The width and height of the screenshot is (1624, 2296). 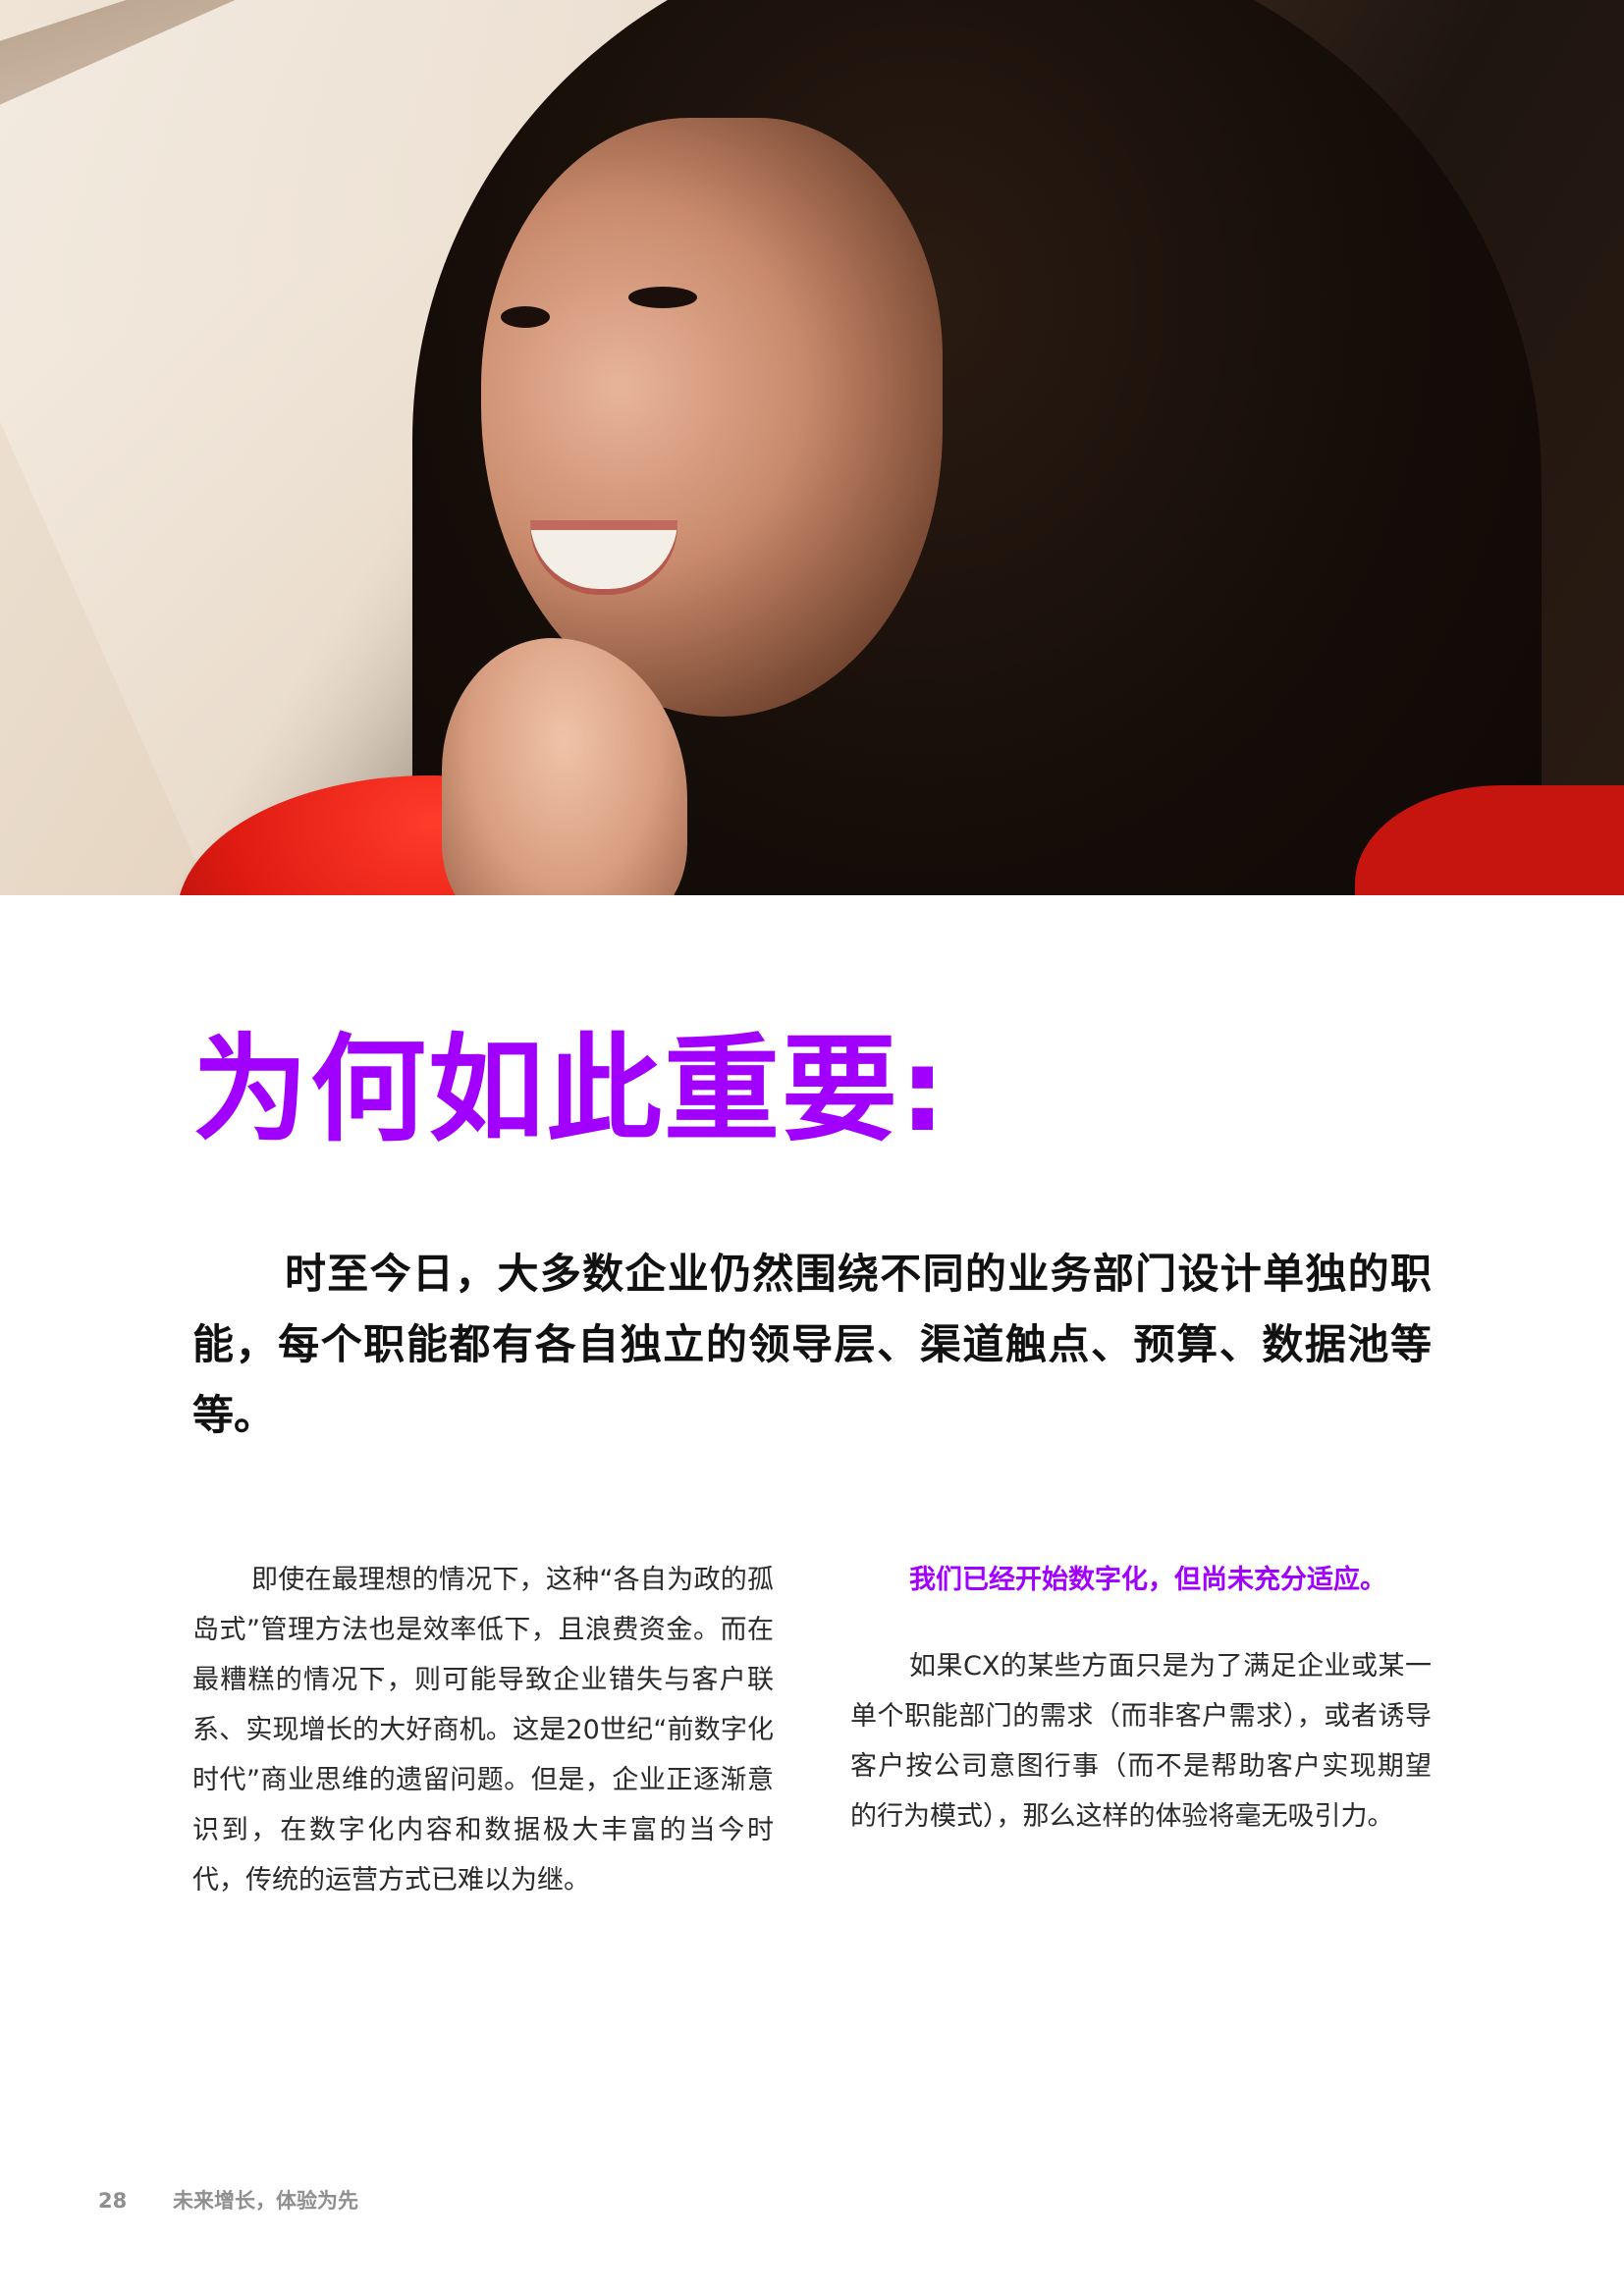 I want to click on page-headline: 为何如此重要:, so click(x=570, y=1089).